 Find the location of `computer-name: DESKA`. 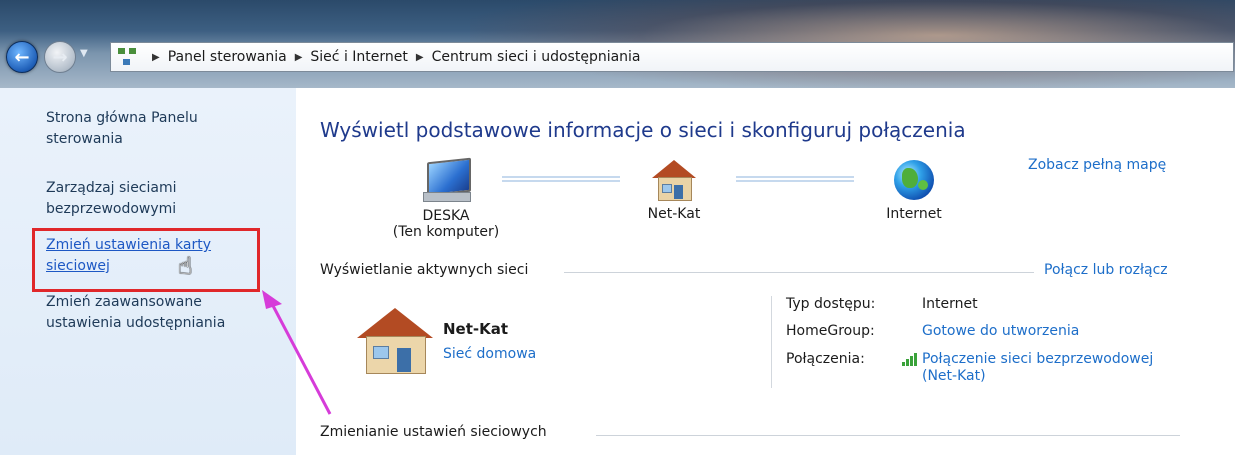

computer-name: DESKA is located at coordinates (446, 216).